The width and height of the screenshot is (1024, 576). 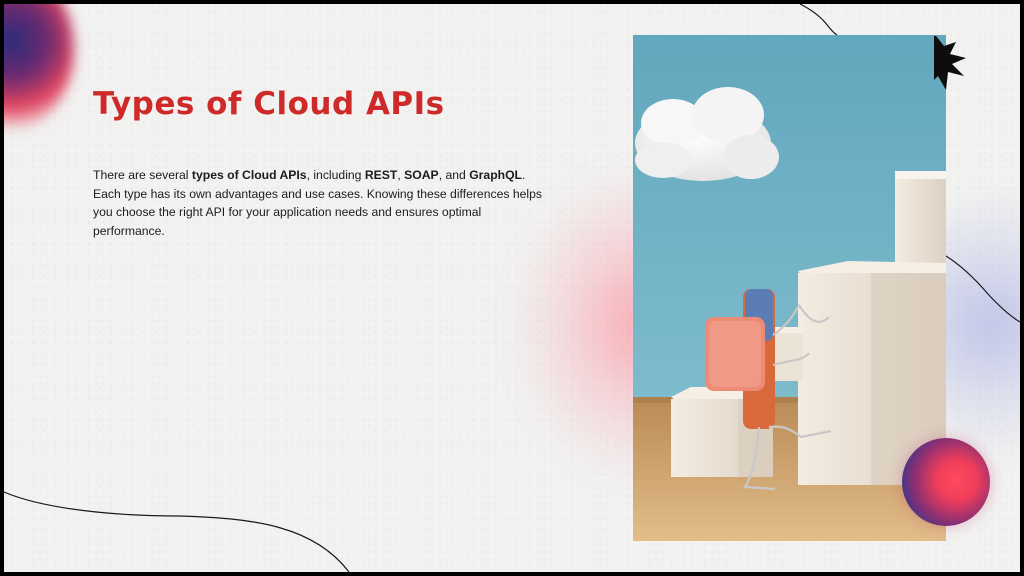 I want to click on curve-right, so click(x=982, y=289).